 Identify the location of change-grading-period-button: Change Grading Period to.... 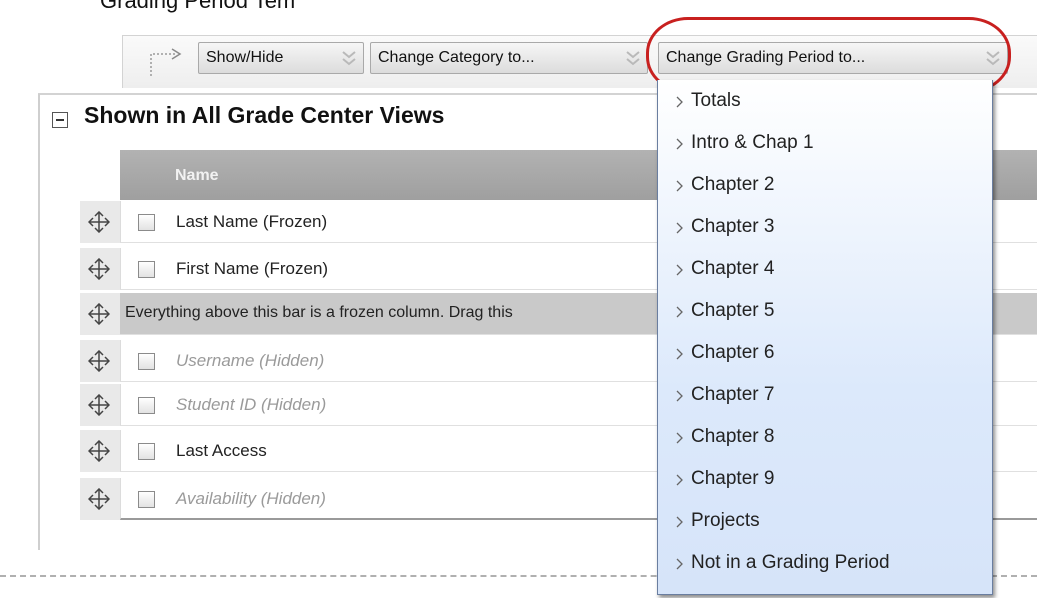
(833, 58).